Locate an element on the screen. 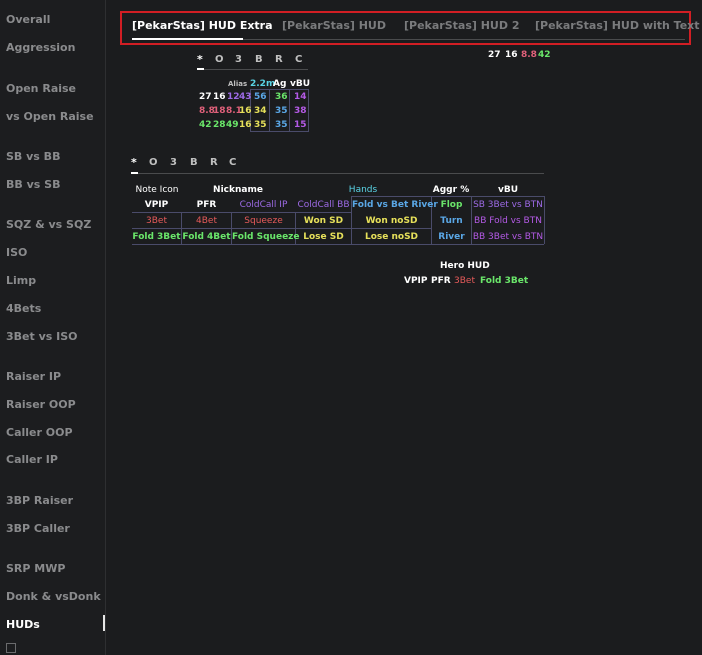 The width and height of the screenshot is (702, 655). main-hud-tab-c: C is located at coordinates (232, 162).